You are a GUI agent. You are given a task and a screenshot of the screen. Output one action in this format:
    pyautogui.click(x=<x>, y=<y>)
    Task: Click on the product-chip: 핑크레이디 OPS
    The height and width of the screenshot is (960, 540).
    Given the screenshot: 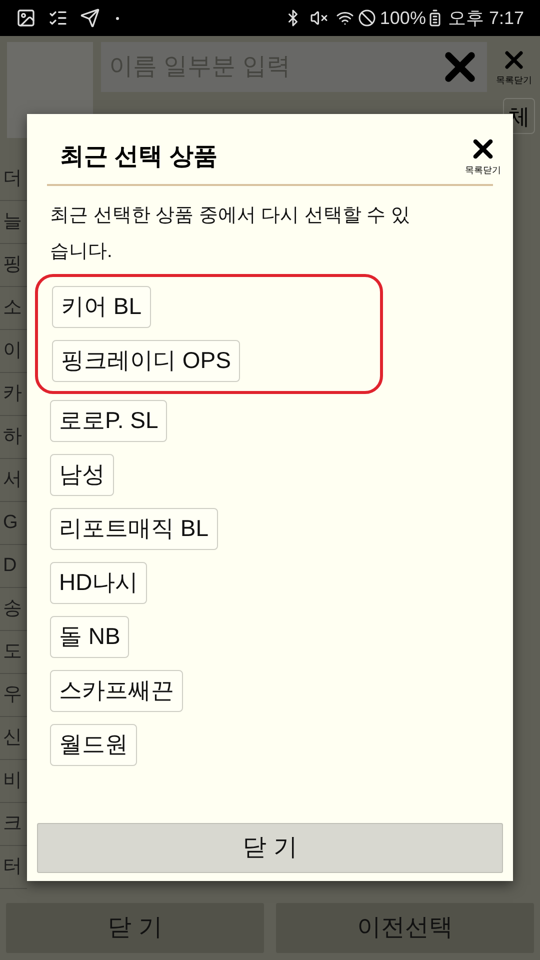 What is the action you would take?
    pyautogui.click(x=146, y=361)
    